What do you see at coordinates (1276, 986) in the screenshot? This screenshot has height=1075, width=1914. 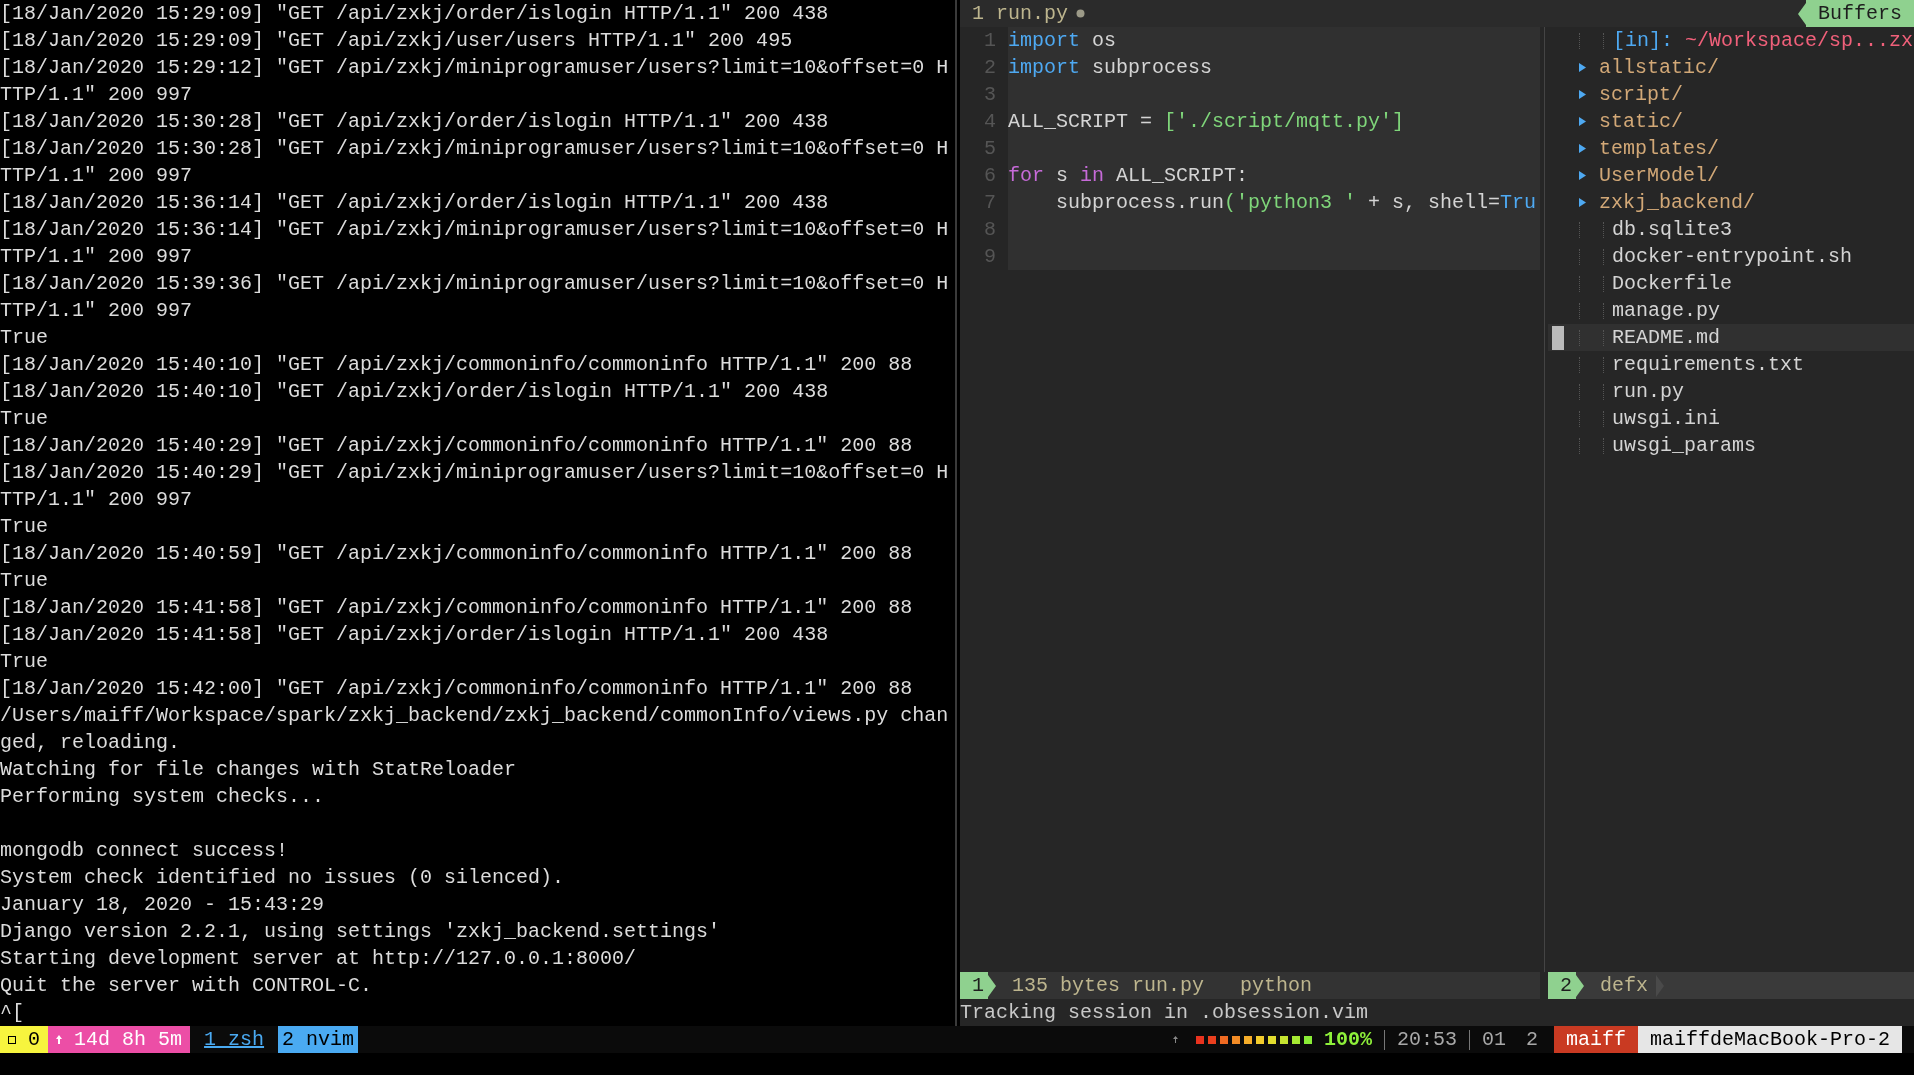 I see `file-type: python` at bounding box center [1276, 986].